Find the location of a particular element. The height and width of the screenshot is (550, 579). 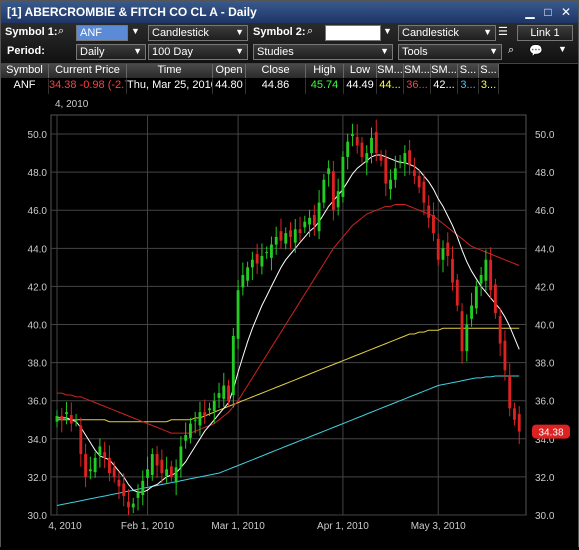

link-button: Link 1 is located at coordinates (545, 33).